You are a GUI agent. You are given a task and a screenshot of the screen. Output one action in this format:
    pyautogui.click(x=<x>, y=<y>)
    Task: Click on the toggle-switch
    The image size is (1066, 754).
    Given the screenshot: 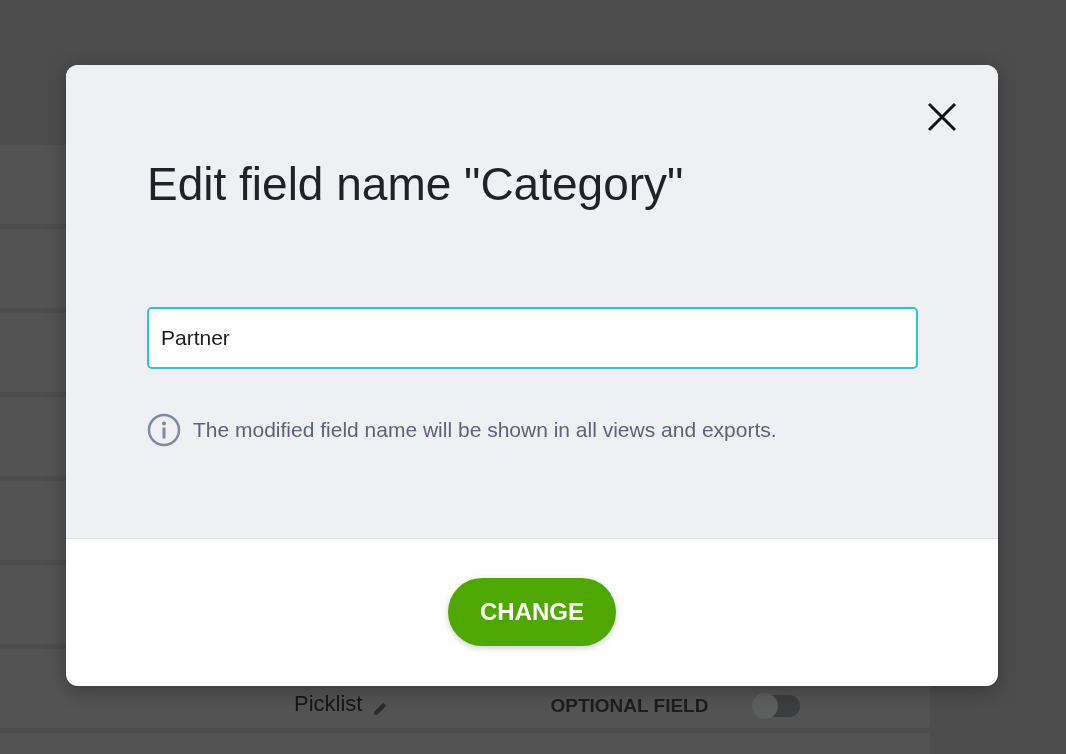 What is the action you would take?
    pyautogui.click(x=777, y=706)
    